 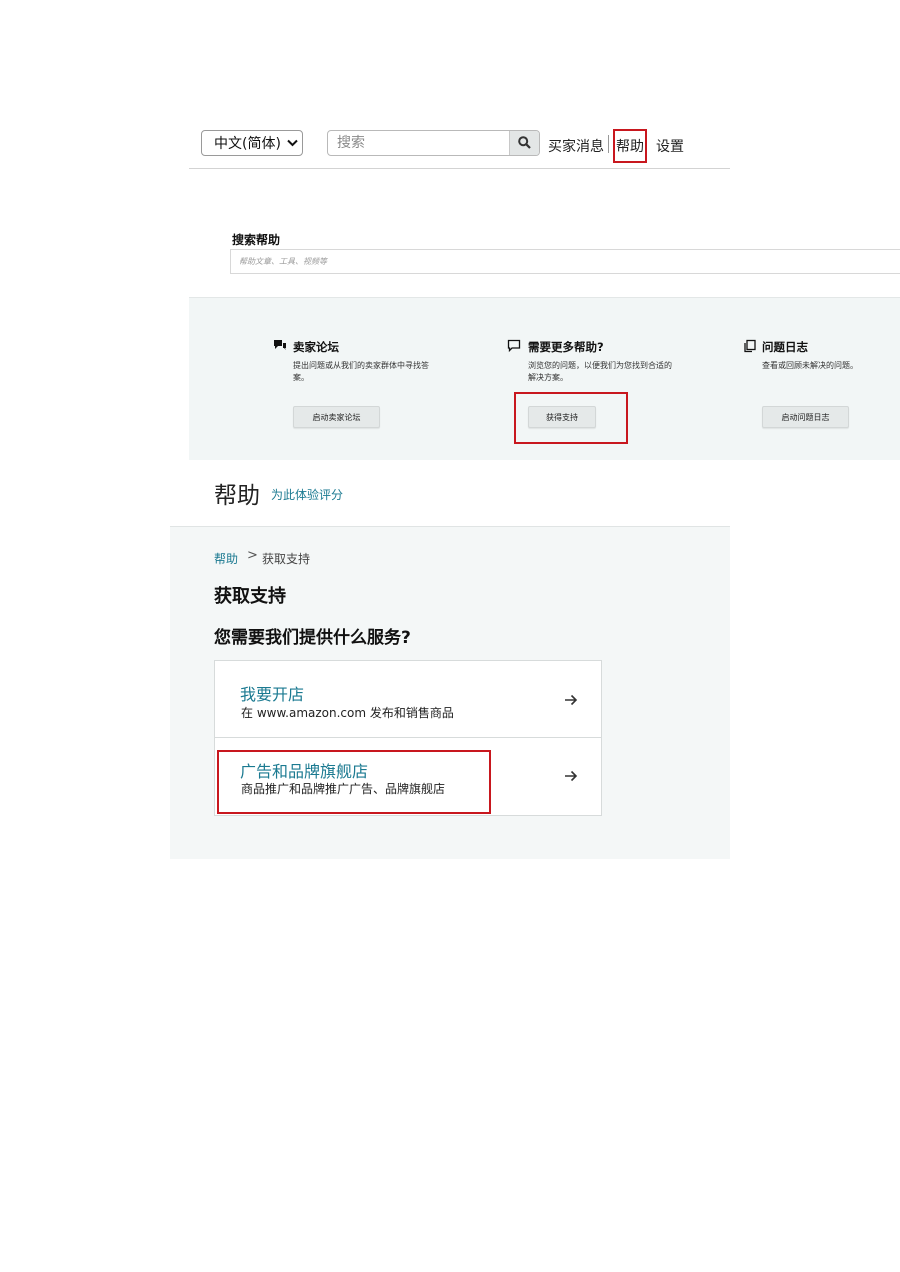 What do you see at coordinates (256, 240) in the screenshot?
I see `search-help-title: 搜索帮助` at bounding box center [256, 240].